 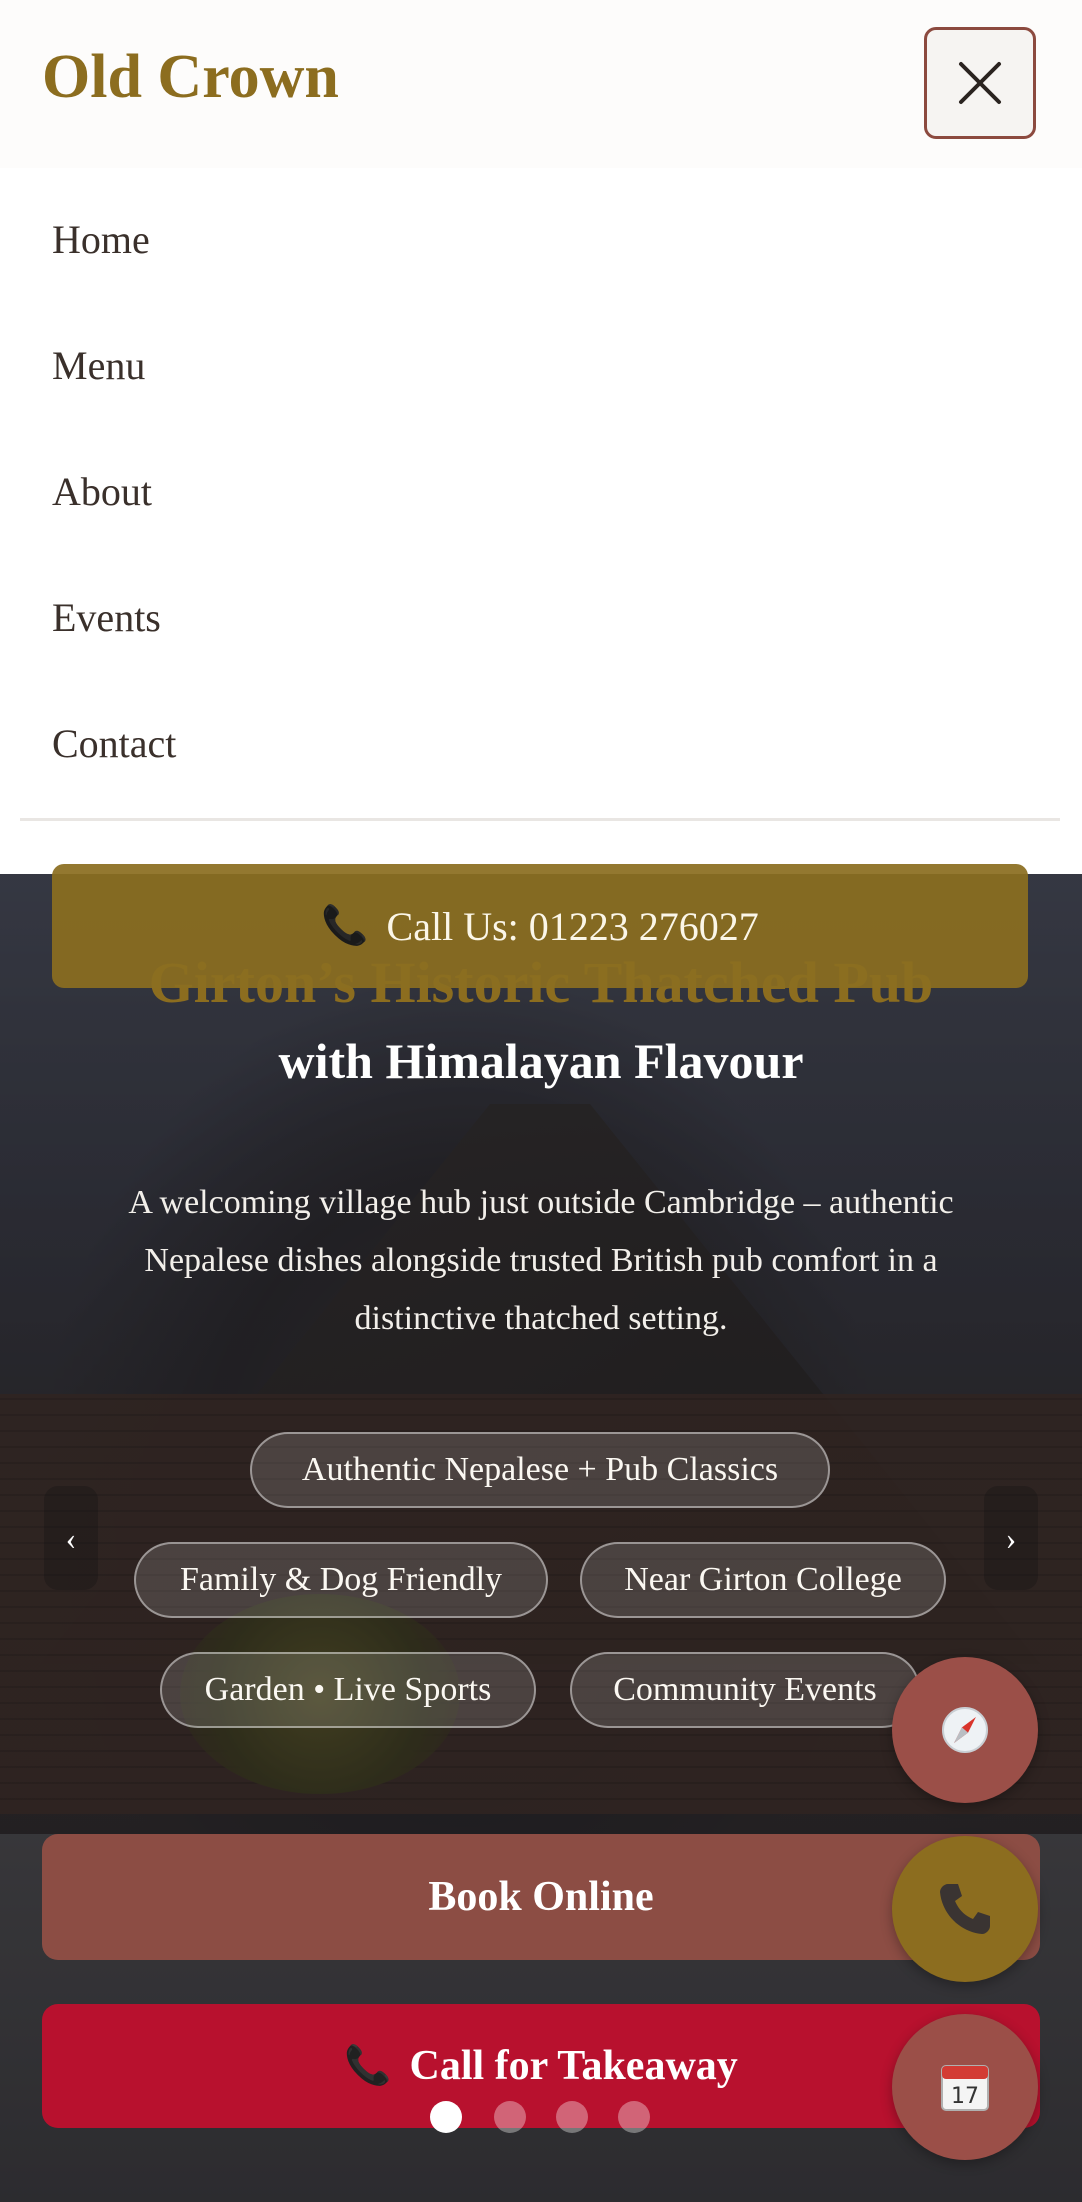 I want to click on call-for-takeaway-label: Call for Takeaway, so click(x=573, y=2066).